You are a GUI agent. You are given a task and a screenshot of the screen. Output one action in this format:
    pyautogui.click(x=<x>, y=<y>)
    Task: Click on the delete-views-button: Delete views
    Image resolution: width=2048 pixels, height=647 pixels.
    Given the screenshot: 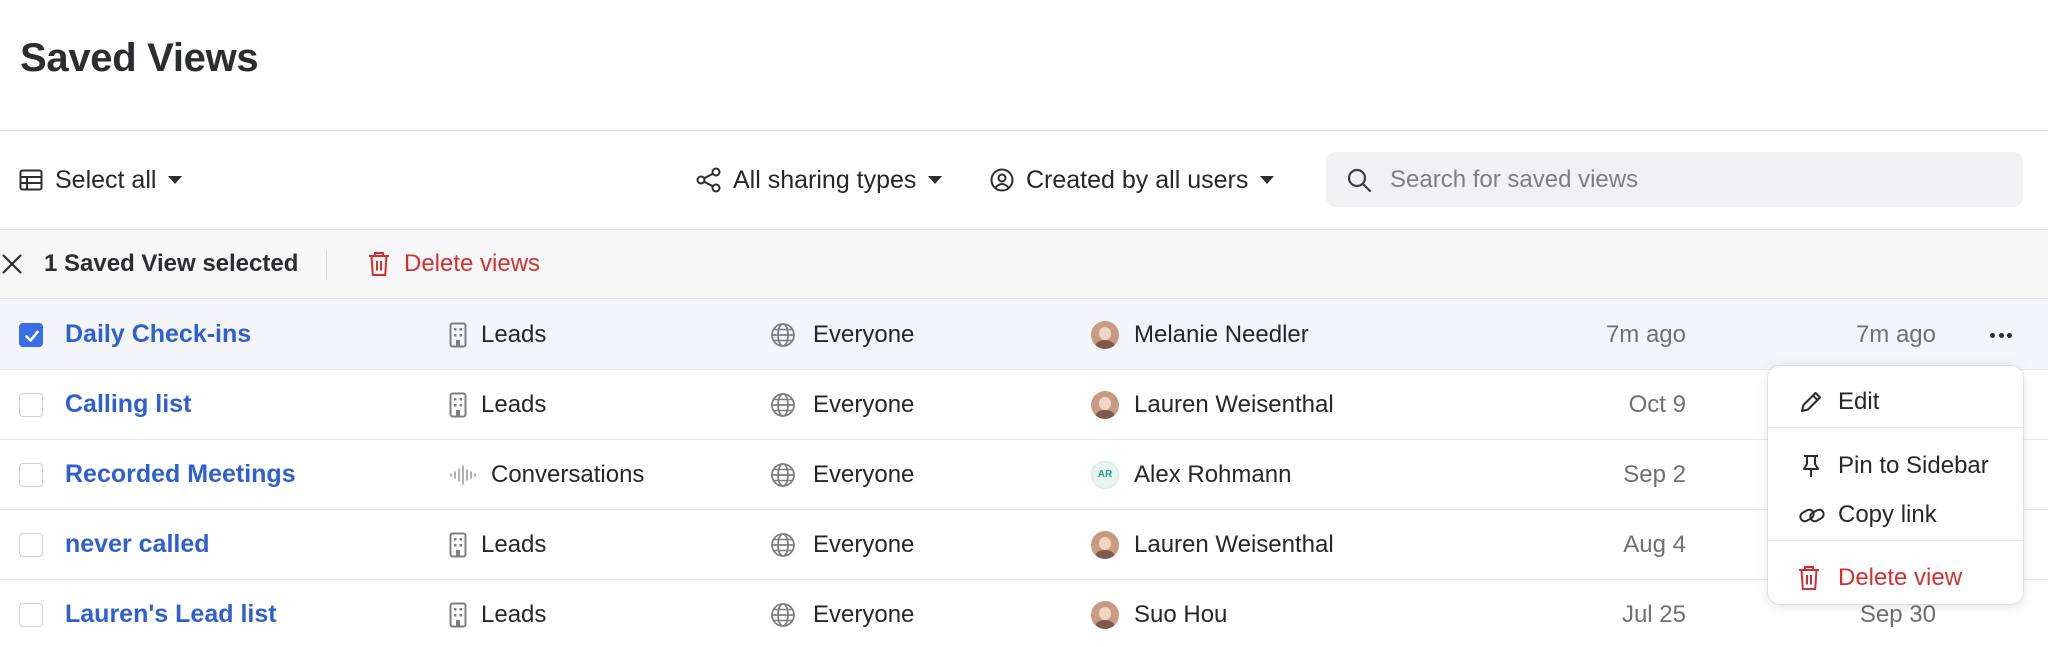 What is the action you would take?
    pyautogui.click(x=454, y=264)
    